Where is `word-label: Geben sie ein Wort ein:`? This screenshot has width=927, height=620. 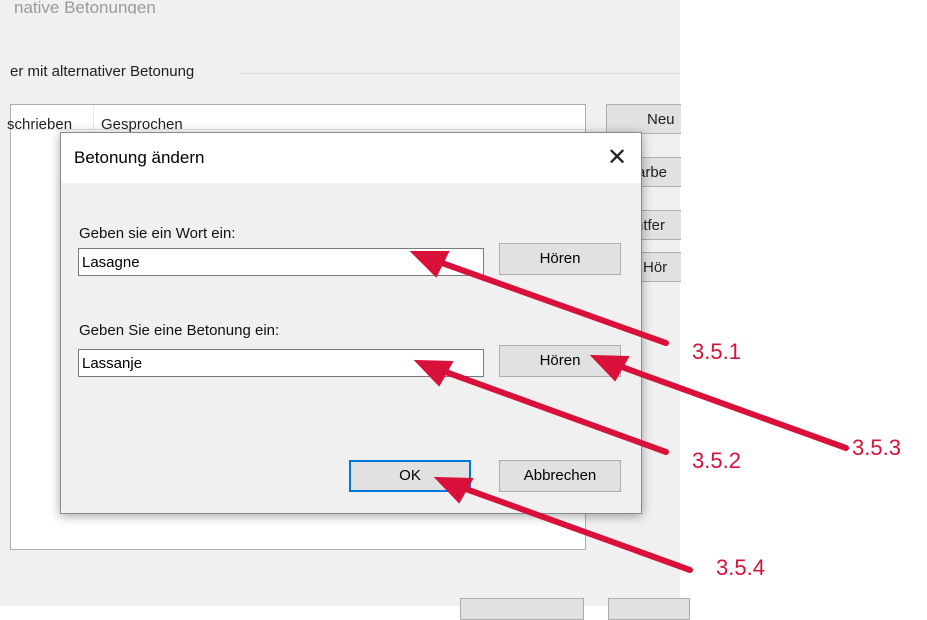 word-label: Geben sie ein Wort ein: is located at coordinates (157, 233).